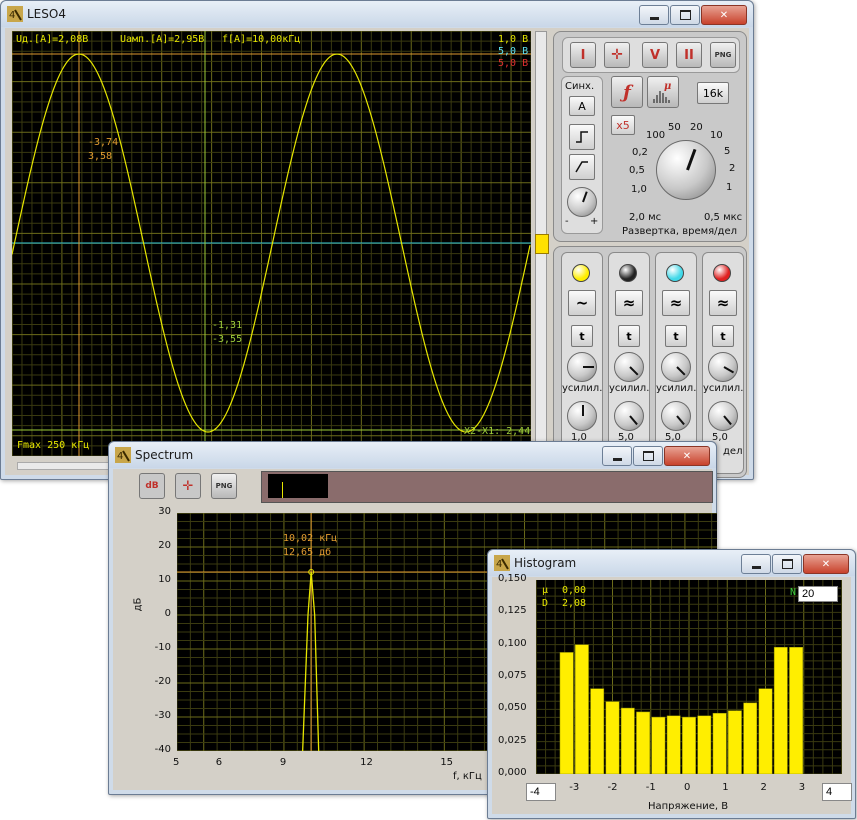  Describe the element at coordinates (542, 244) in the screenshot. I see `trigger-level-marker` at that location.